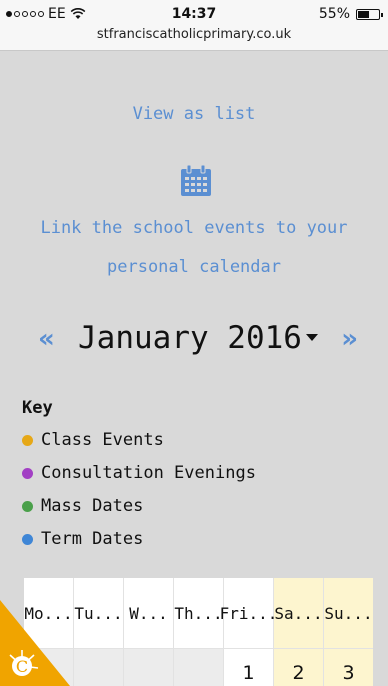  I want to click on key-item-mass-dates: Mass Dates, so click(82, 506).